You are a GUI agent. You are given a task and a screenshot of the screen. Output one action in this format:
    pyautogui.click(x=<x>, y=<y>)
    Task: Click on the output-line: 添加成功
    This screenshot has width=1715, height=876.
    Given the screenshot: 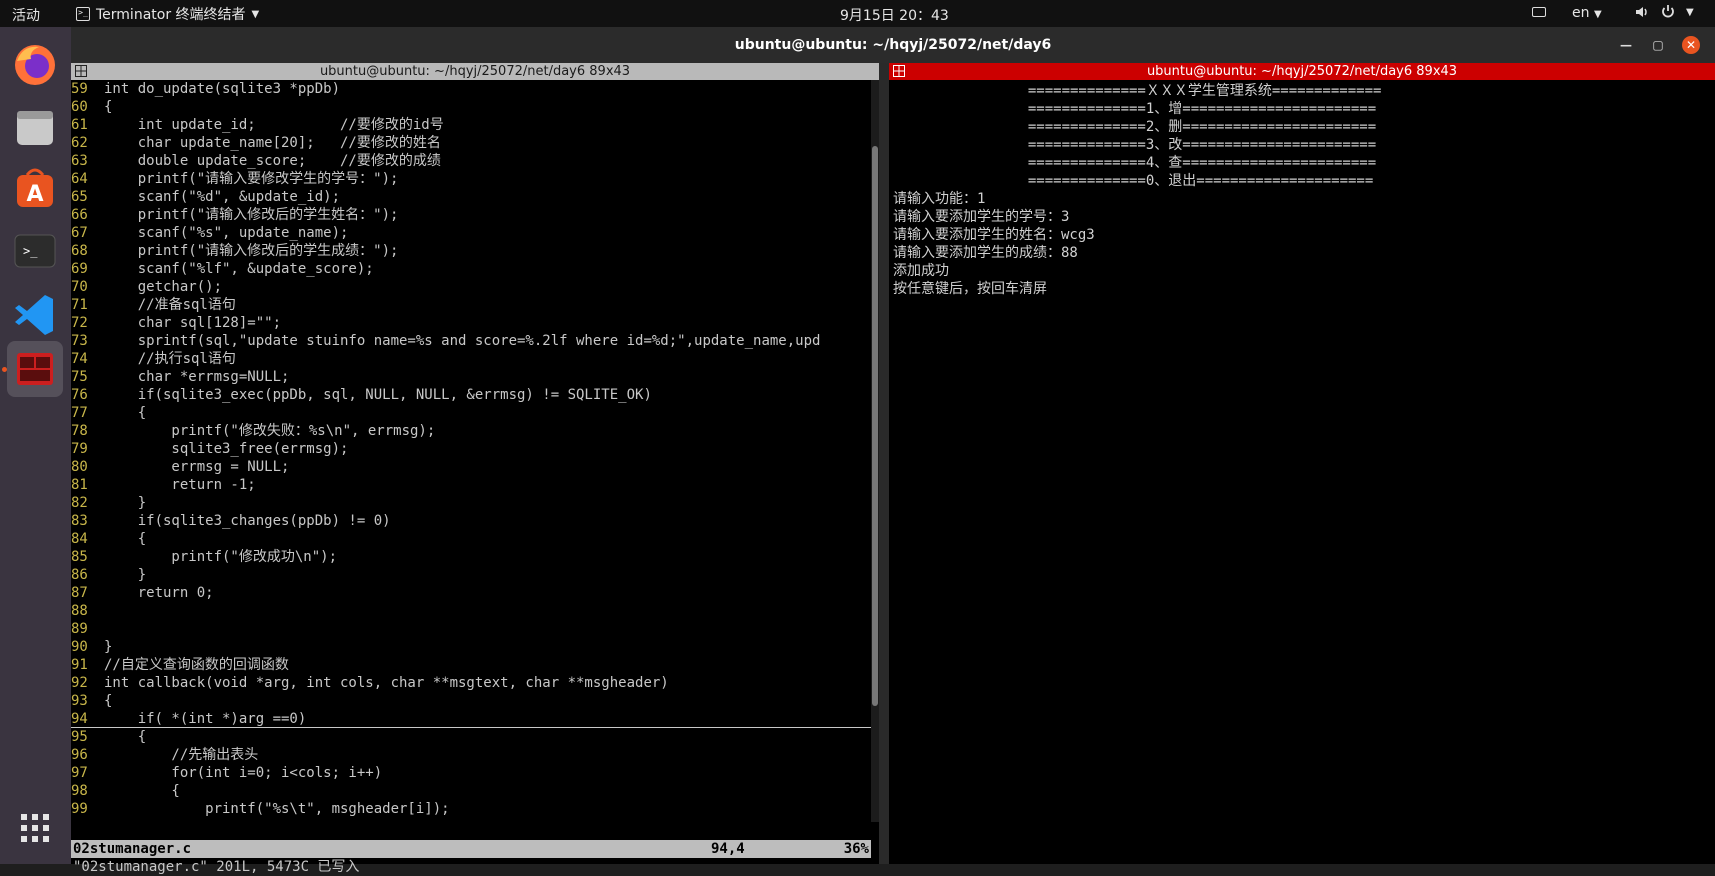 What is the action you would take?
    pyautogui.click(x=921, y=271)
    